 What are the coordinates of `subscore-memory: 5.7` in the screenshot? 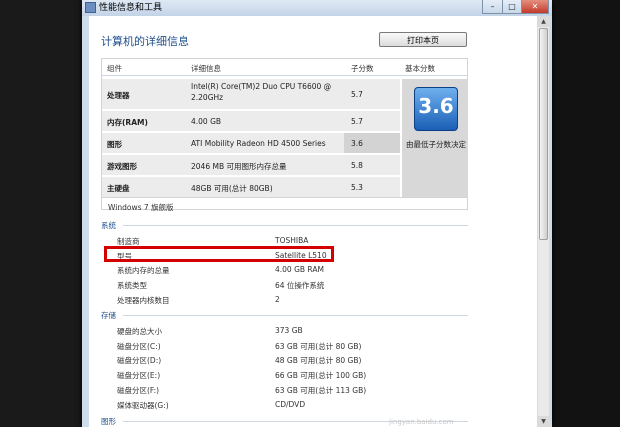 It's located at (357, 121).